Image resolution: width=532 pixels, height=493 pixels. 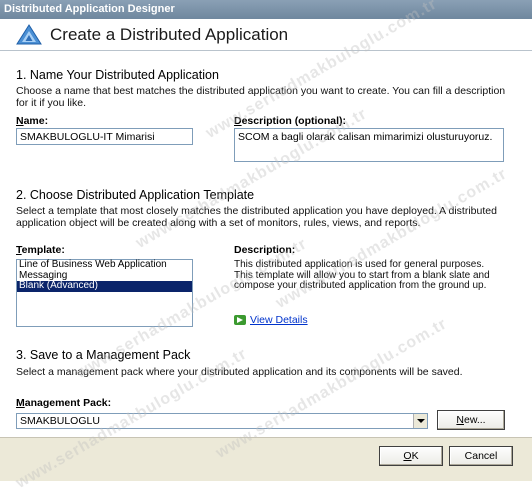 What do you see at coordinates (29, 34) in the screenshot?
I see `distributed-app-logo-icon` at bounding box center [29, 34].